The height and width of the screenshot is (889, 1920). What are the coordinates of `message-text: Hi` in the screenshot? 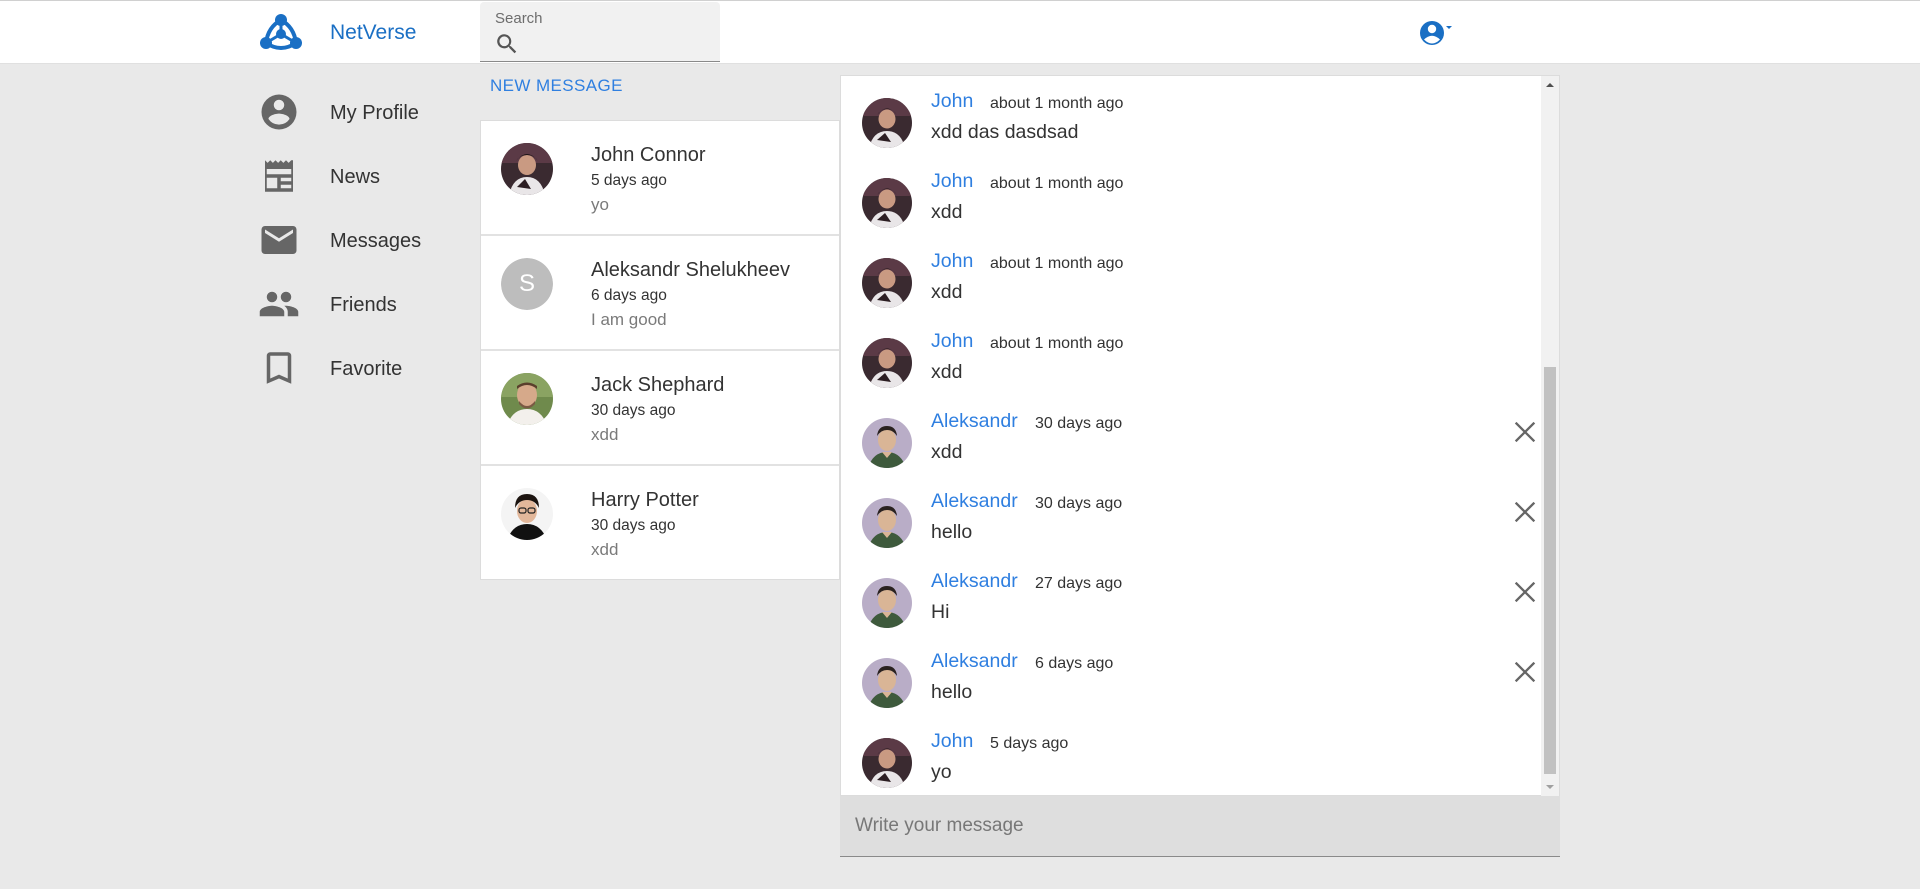 It's located at (940, 612).